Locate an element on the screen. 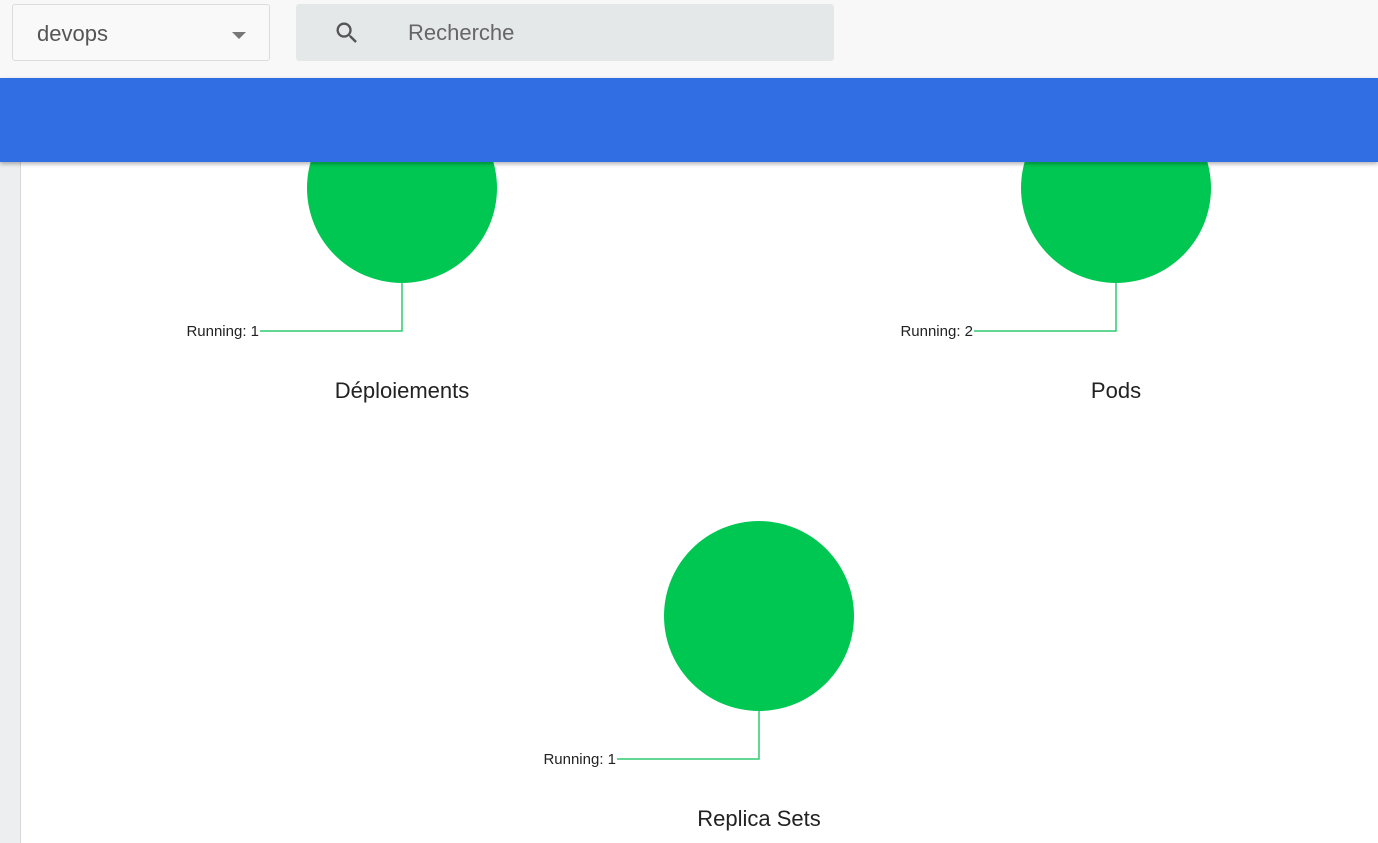 The height and width of the screenshot is (843, 1378). search-bar is located at coordinates (565, 32).